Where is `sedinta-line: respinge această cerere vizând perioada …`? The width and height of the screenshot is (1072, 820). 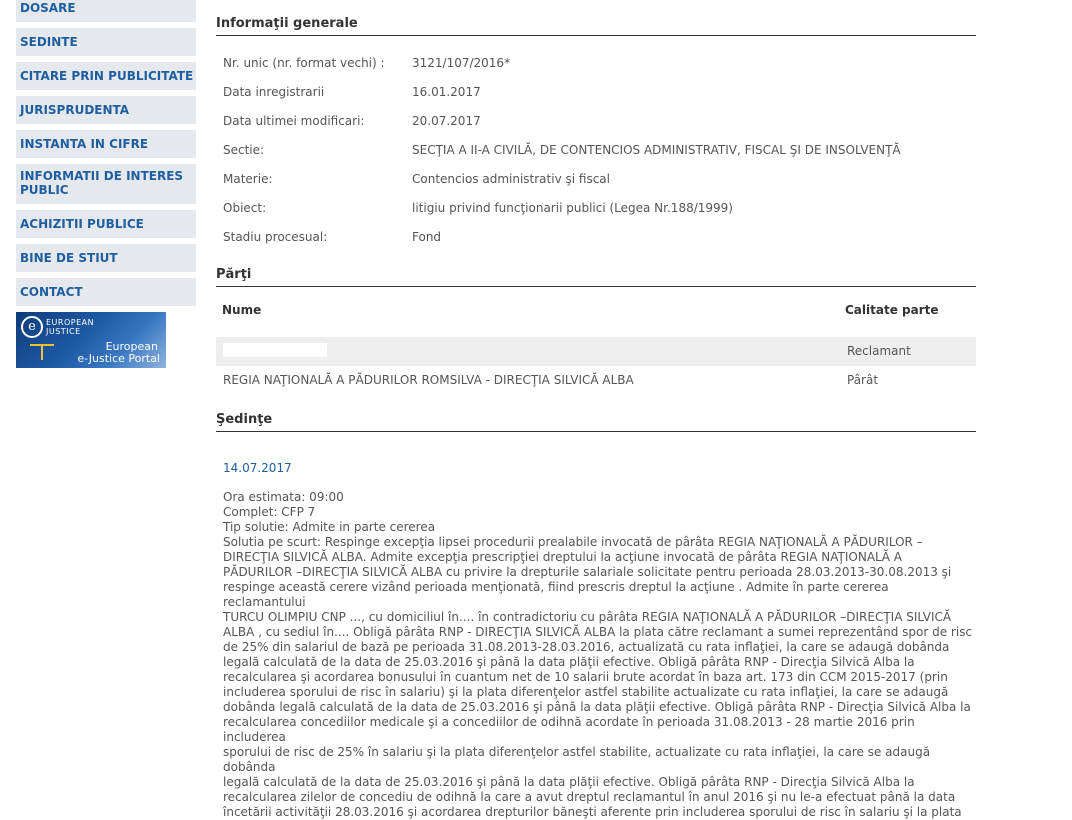 sedinta-line: respinge această cerere vizând perioada … is located at coordinates (556, 594).